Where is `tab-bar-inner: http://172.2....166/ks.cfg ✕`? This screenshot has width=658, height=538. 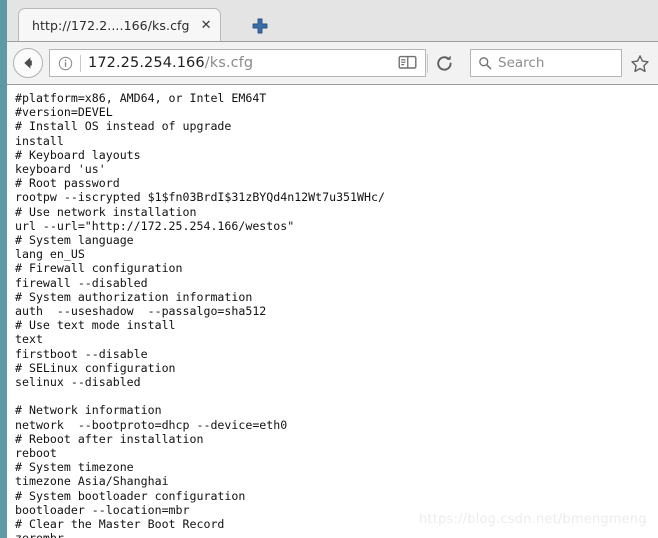 tab-bar-inner: http://172.2....166/ks.cfg ✕ is located at coordinates (332, 20).